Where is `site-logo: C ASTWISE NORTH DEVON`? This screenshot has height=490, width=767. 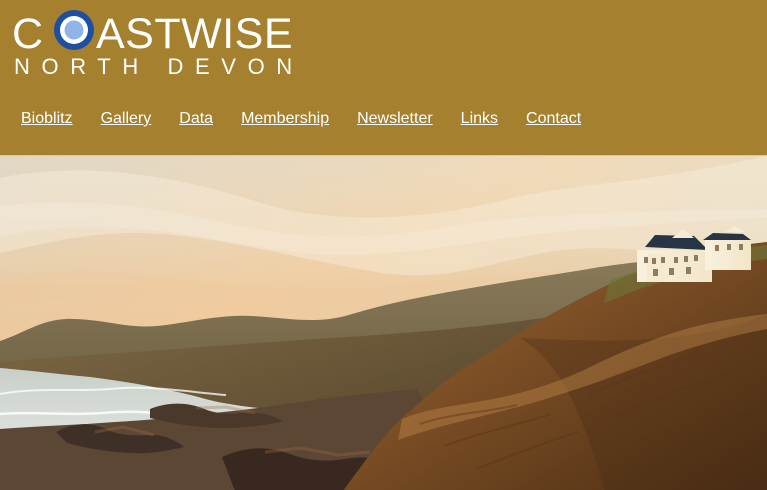
site-logo: C ASTWISE NORTH DEVON is located at coordinates (158, 44).